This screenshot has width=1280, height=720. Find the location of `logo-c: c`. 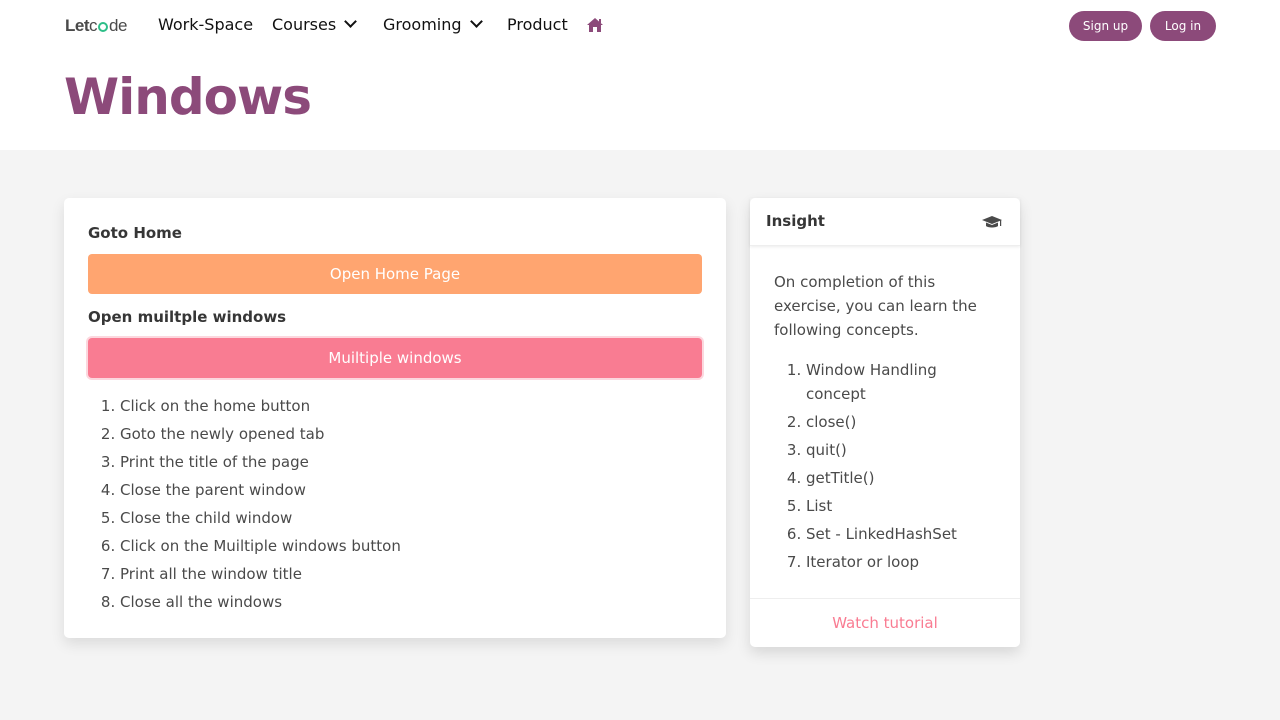

logo-c: c is located at coordinates (93, 25).